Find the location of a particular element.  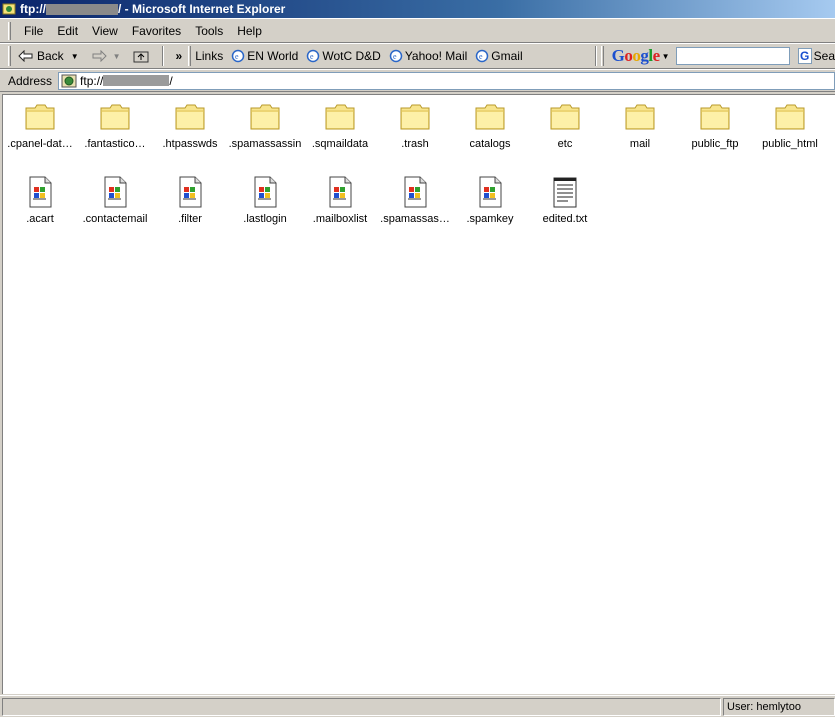

file-item: .mailboxlist is located at coordinates (340, 200).